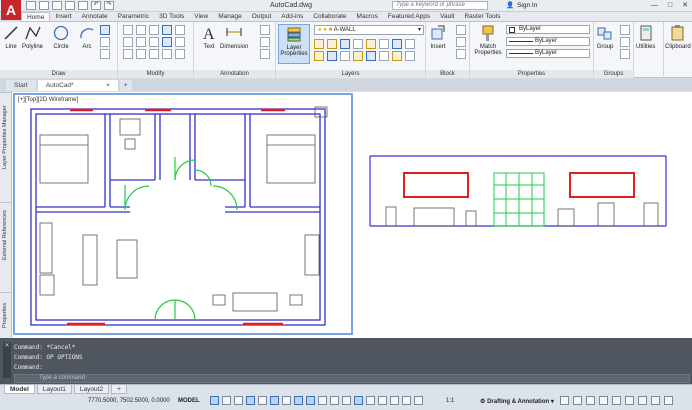  What do you see at coordinates (461, 54) in the screenshot?
I see `attribute-icon` at bounding box center [461, 54].